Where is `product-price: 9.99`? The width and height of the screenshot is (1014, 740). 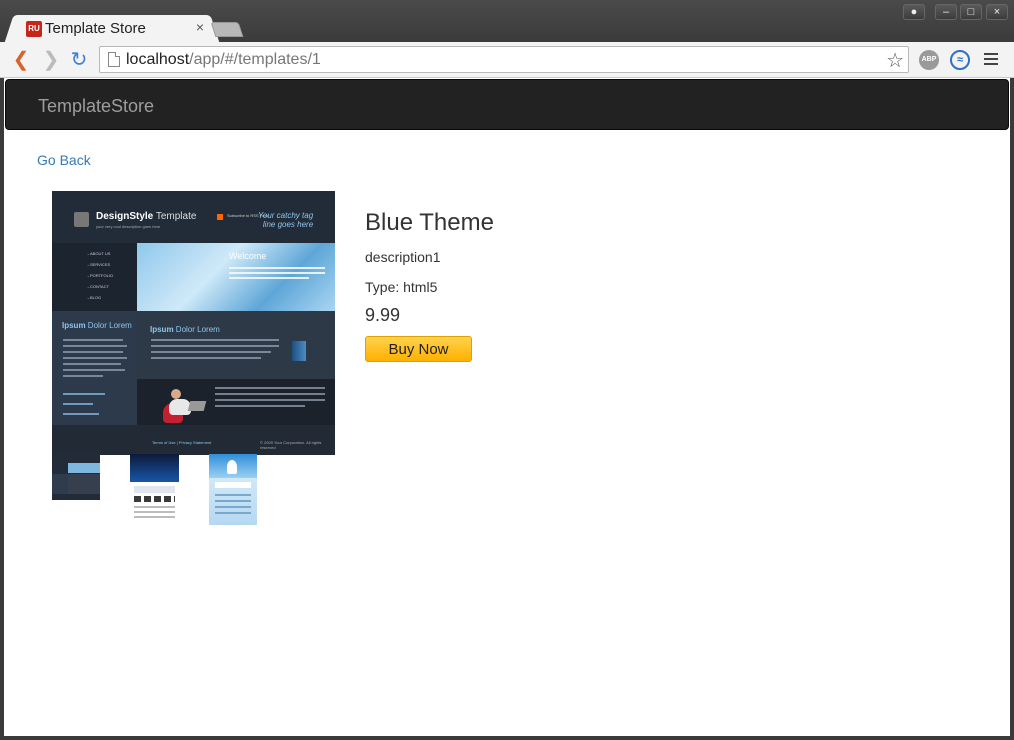
product-price: 9.99 is located at coordinates (383, 315).